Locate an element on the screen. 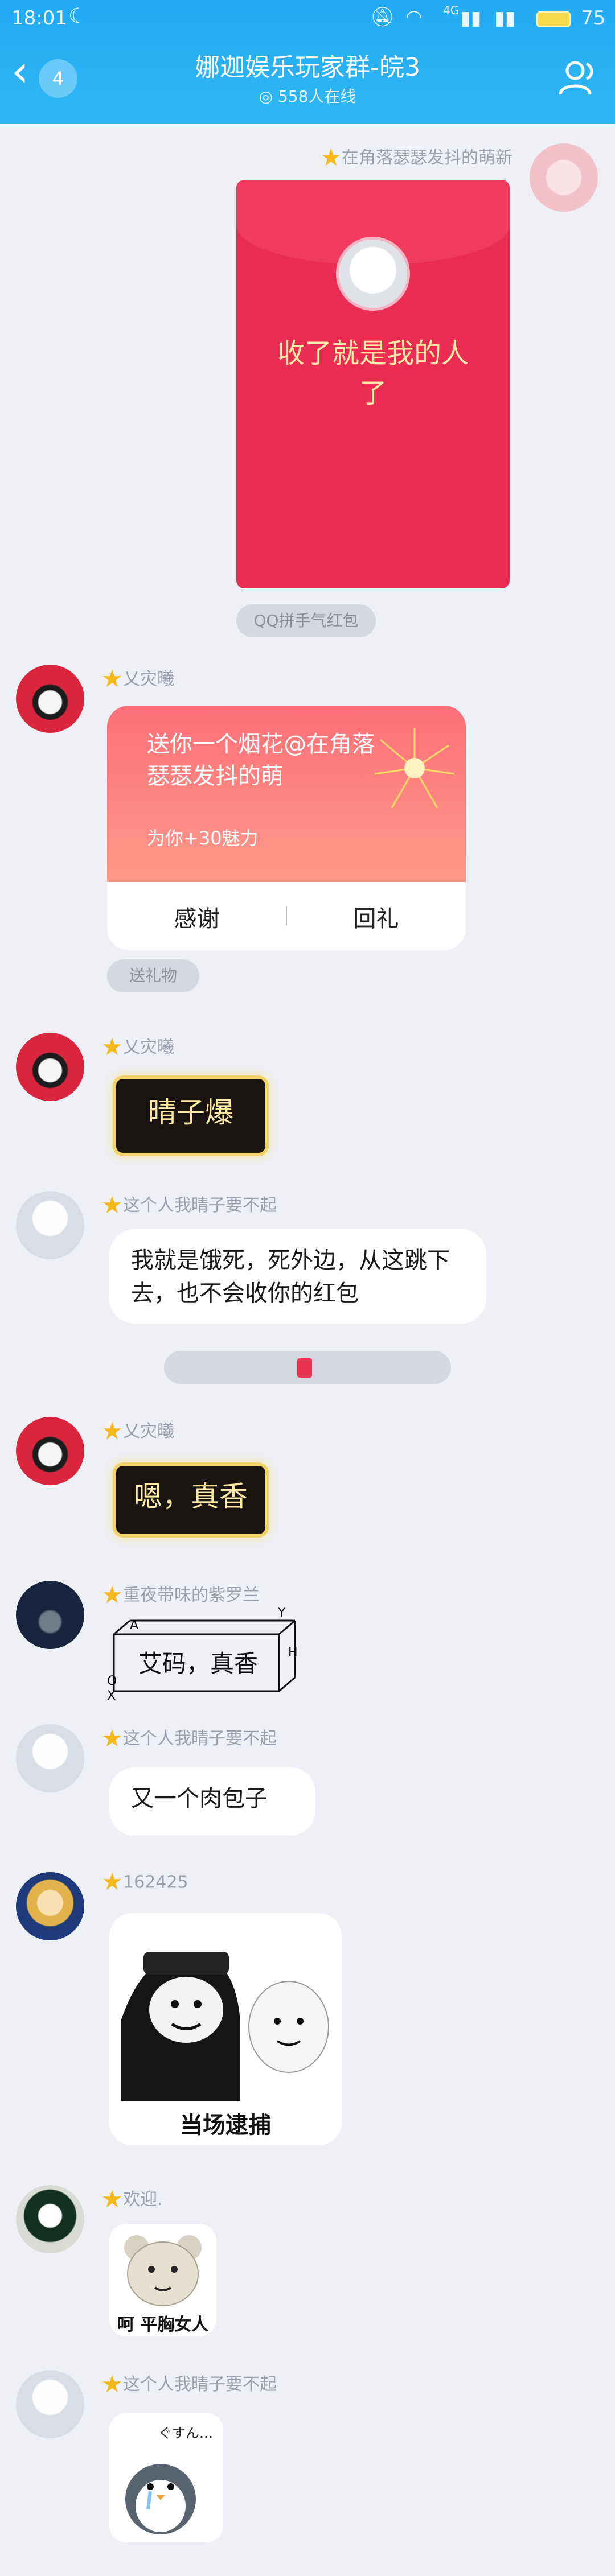 Image resolution: width=615 pixels, height=2576 pixels. sender-name: ★在角落瑟瑟发抖的萌新 is located at coordinates (416, 157).